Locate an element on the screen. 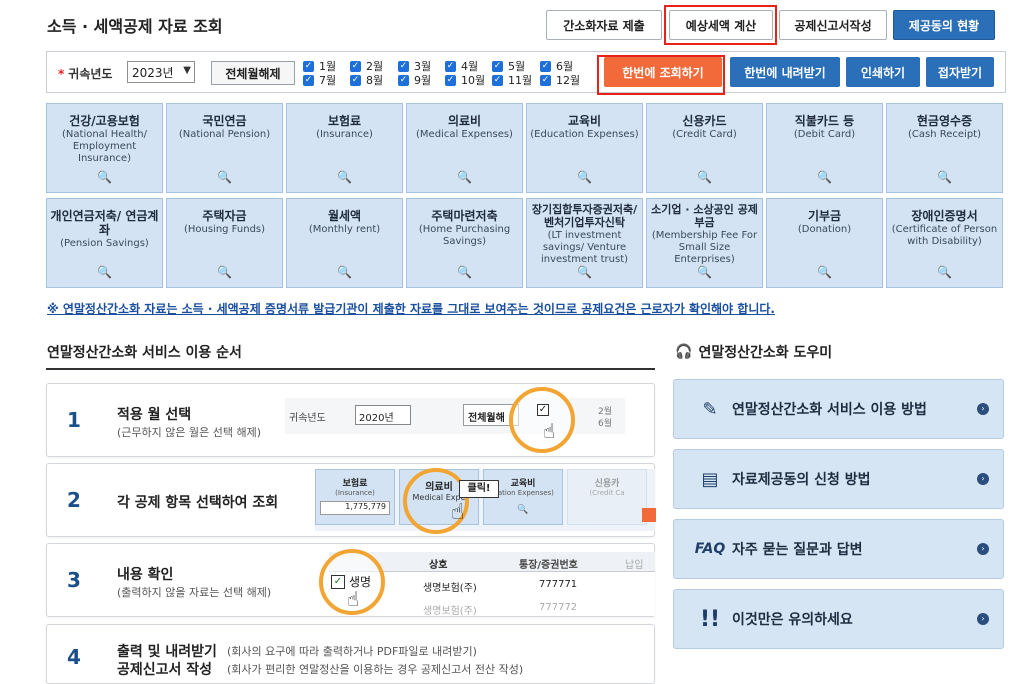  month-label: 9월 is located at coordinates (423, 80).